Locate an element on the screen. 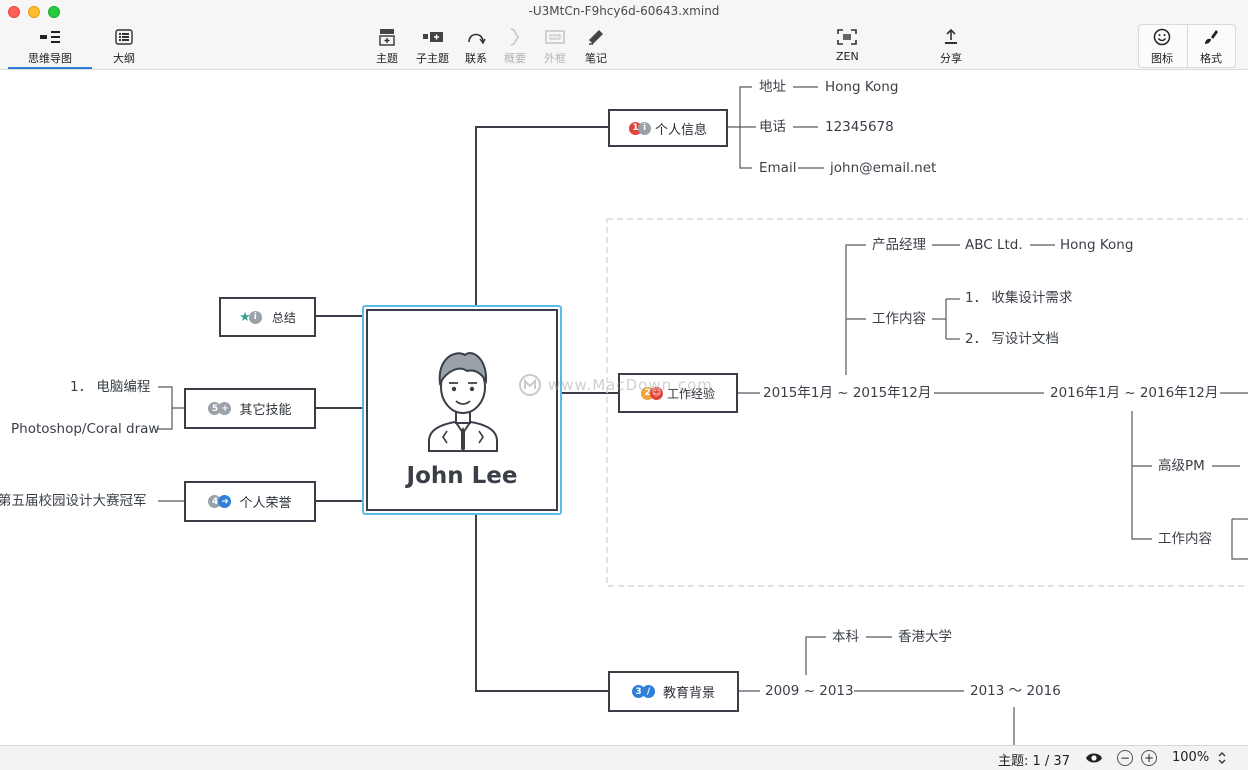 The height and width of the screenshot is (770, 1248). priority-5-marker-icon: 5 + is located at coordinates (220, 408).